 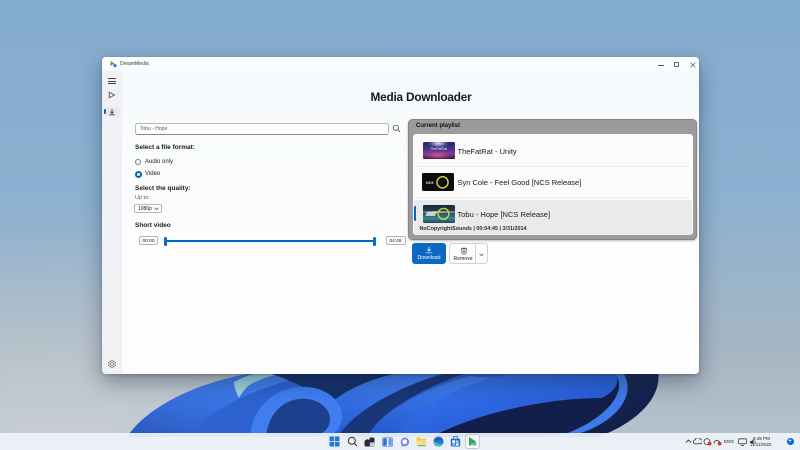 I want to click on svg-text: NCS, so click(x=430, y=183).